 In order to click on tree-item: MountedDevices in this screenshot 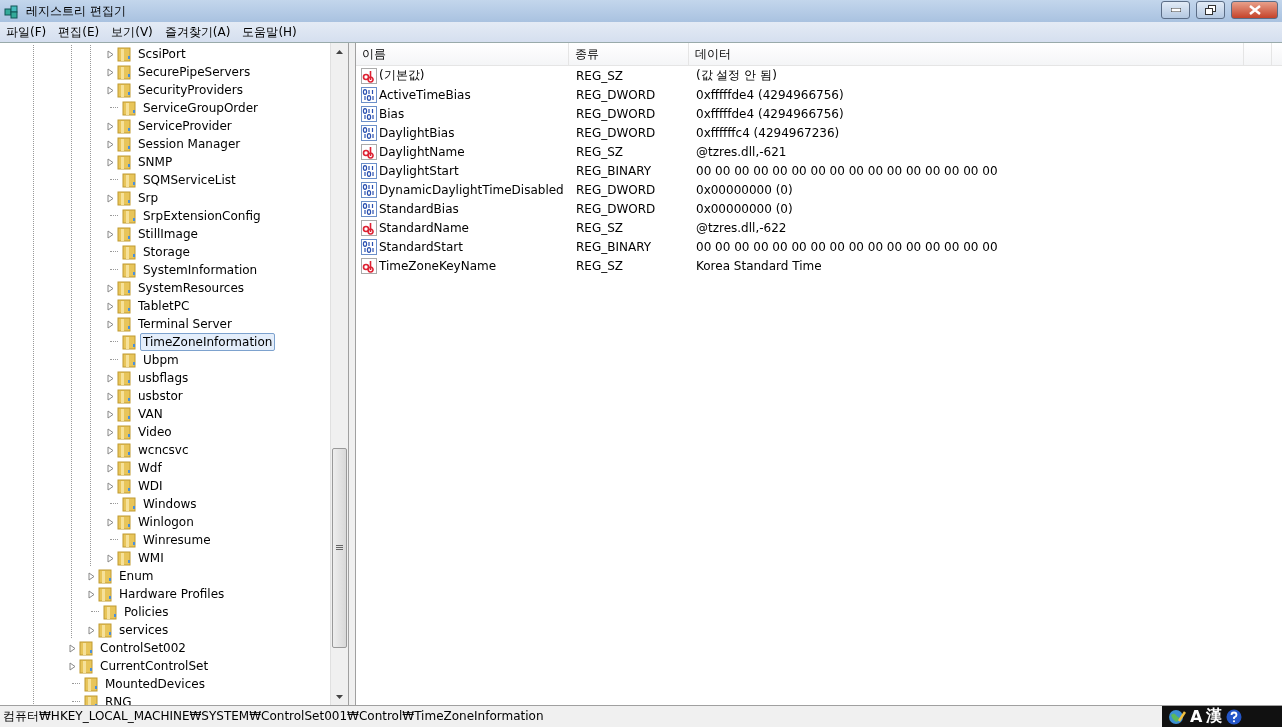, I will do `click(155, 684)`.